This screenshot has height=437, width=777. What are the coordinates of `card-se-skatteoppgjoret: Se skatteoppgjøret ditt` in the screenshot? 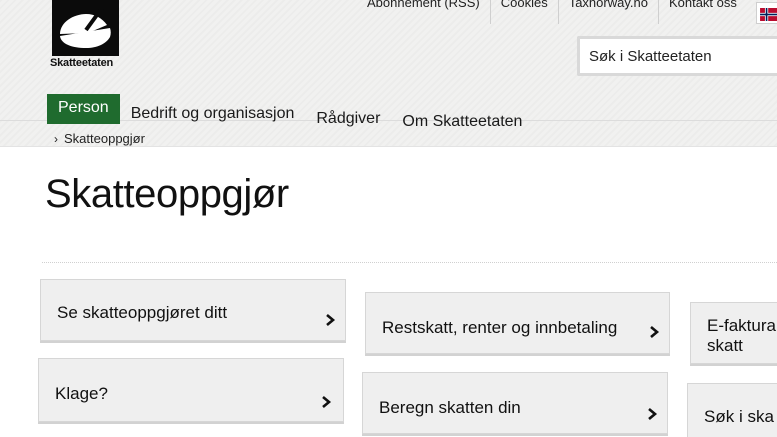 It's located at (193, 310).